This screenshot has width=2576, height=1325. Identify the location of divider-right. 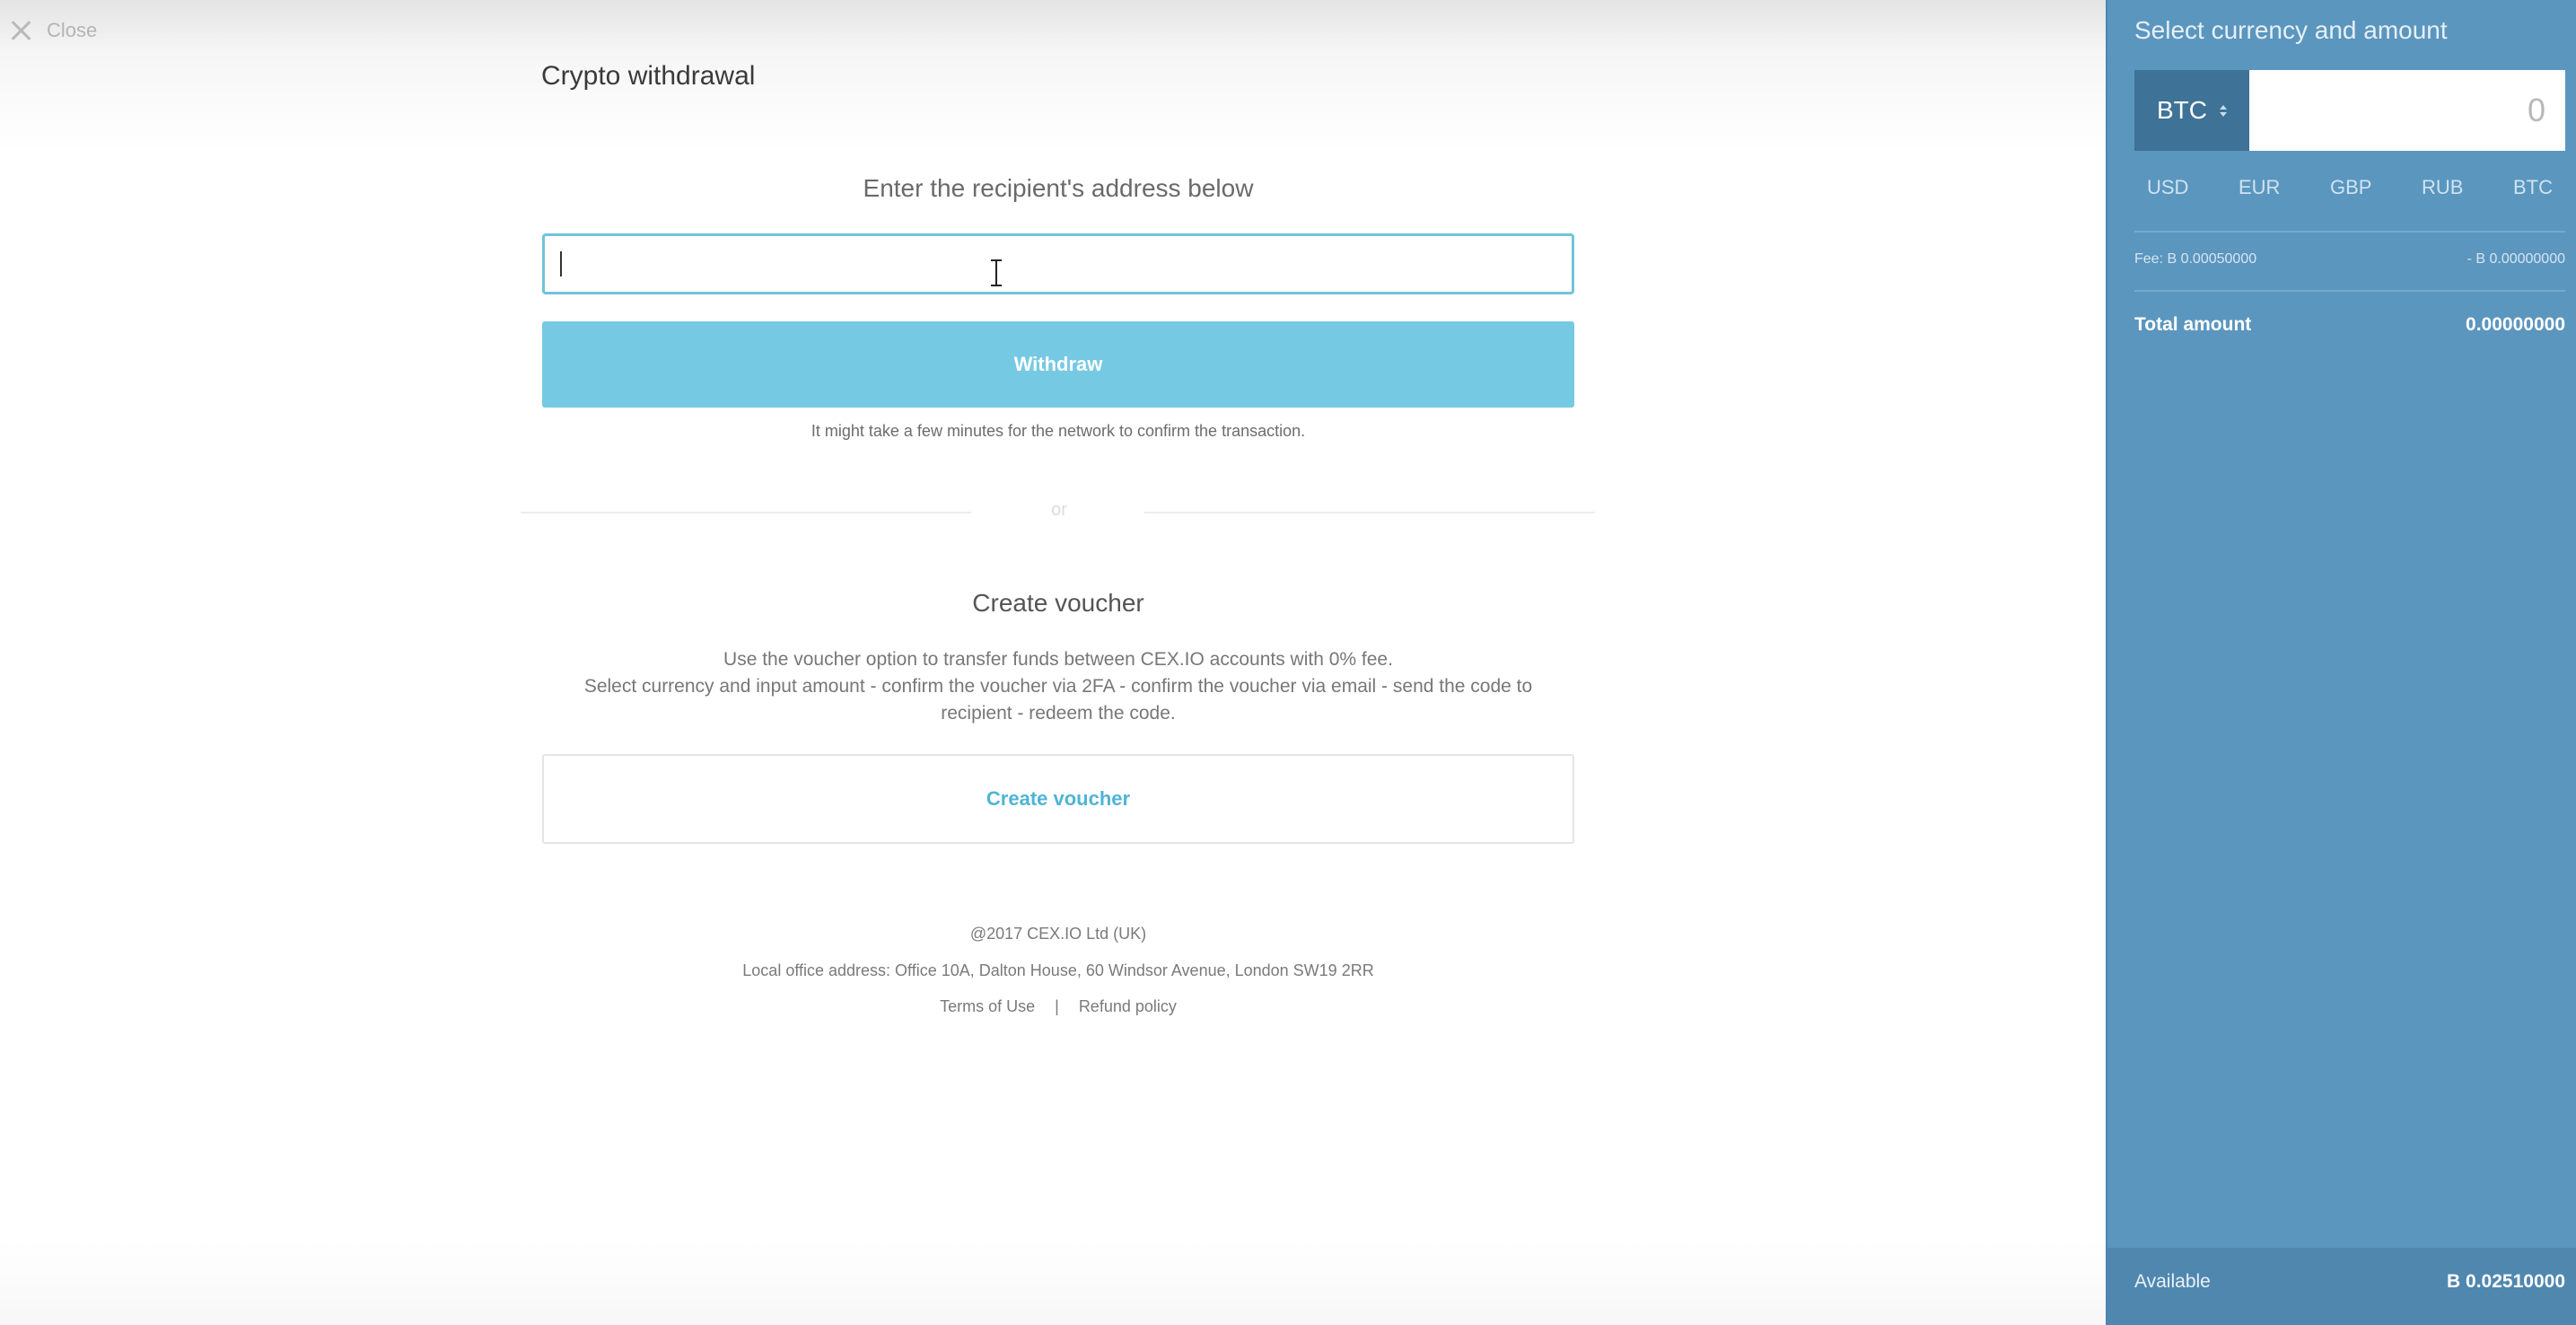
(1369, 512).